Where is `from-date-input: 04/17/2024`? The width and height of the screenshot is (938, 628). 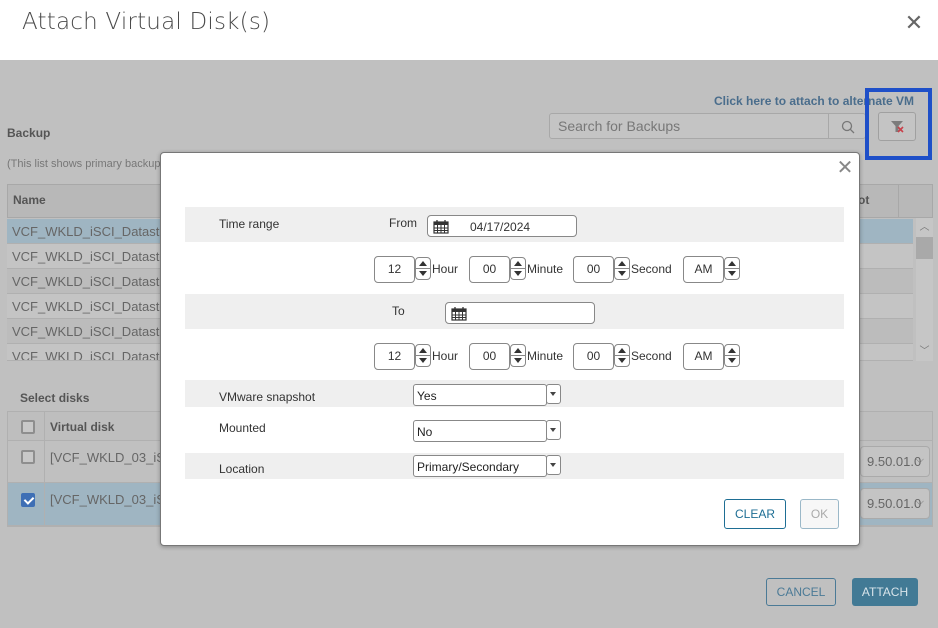 from-date-input: 04/17/2024 is located at coordinates (502, 226).